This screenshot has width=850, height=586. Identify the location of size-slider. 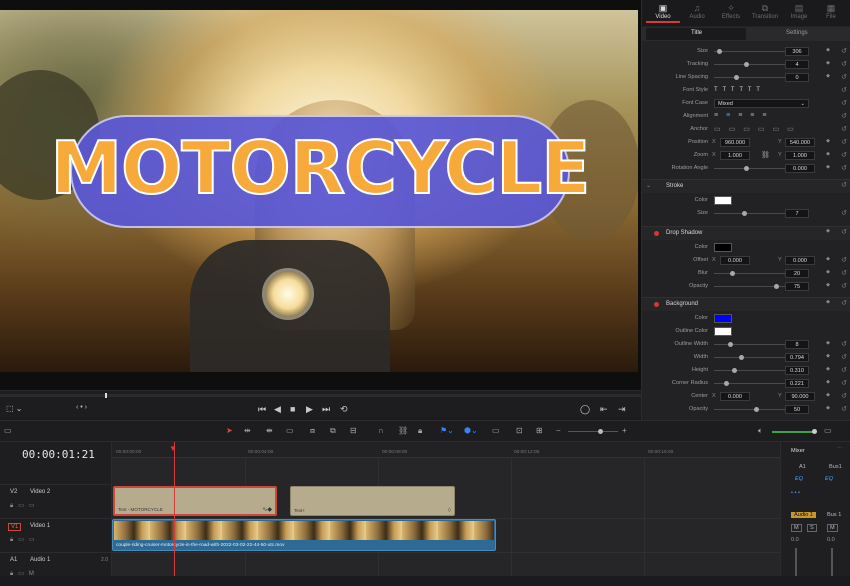
(754, 51).